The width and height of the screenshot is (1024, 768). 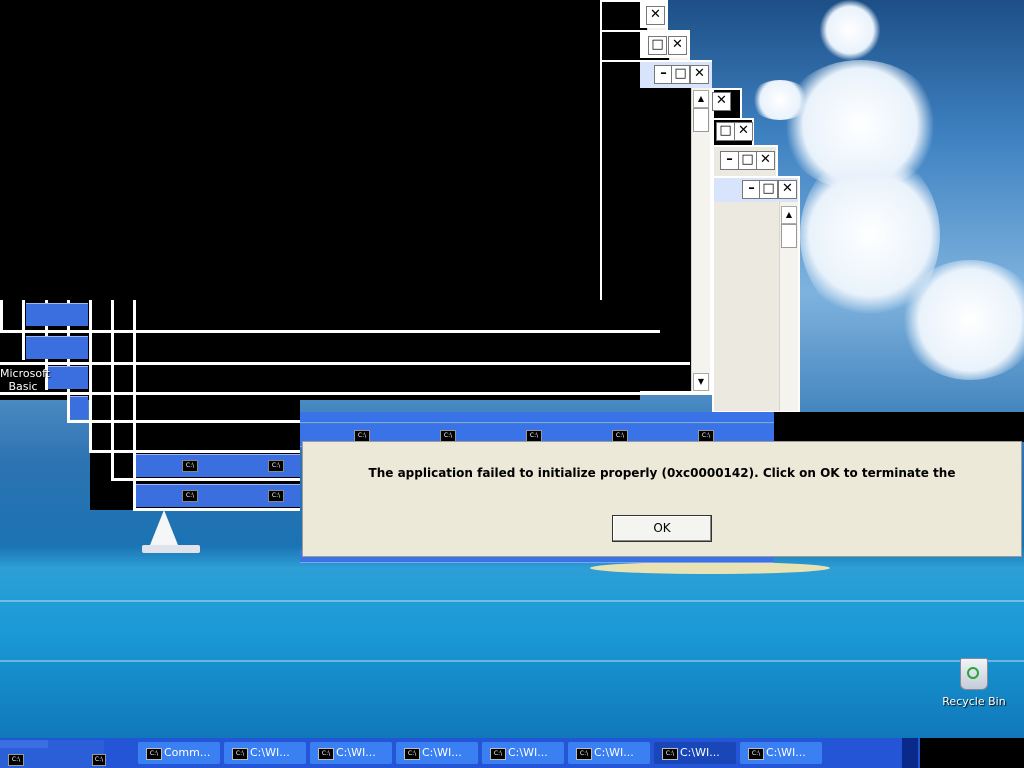 I want to click on sailboat, so click(x=164, y=527).